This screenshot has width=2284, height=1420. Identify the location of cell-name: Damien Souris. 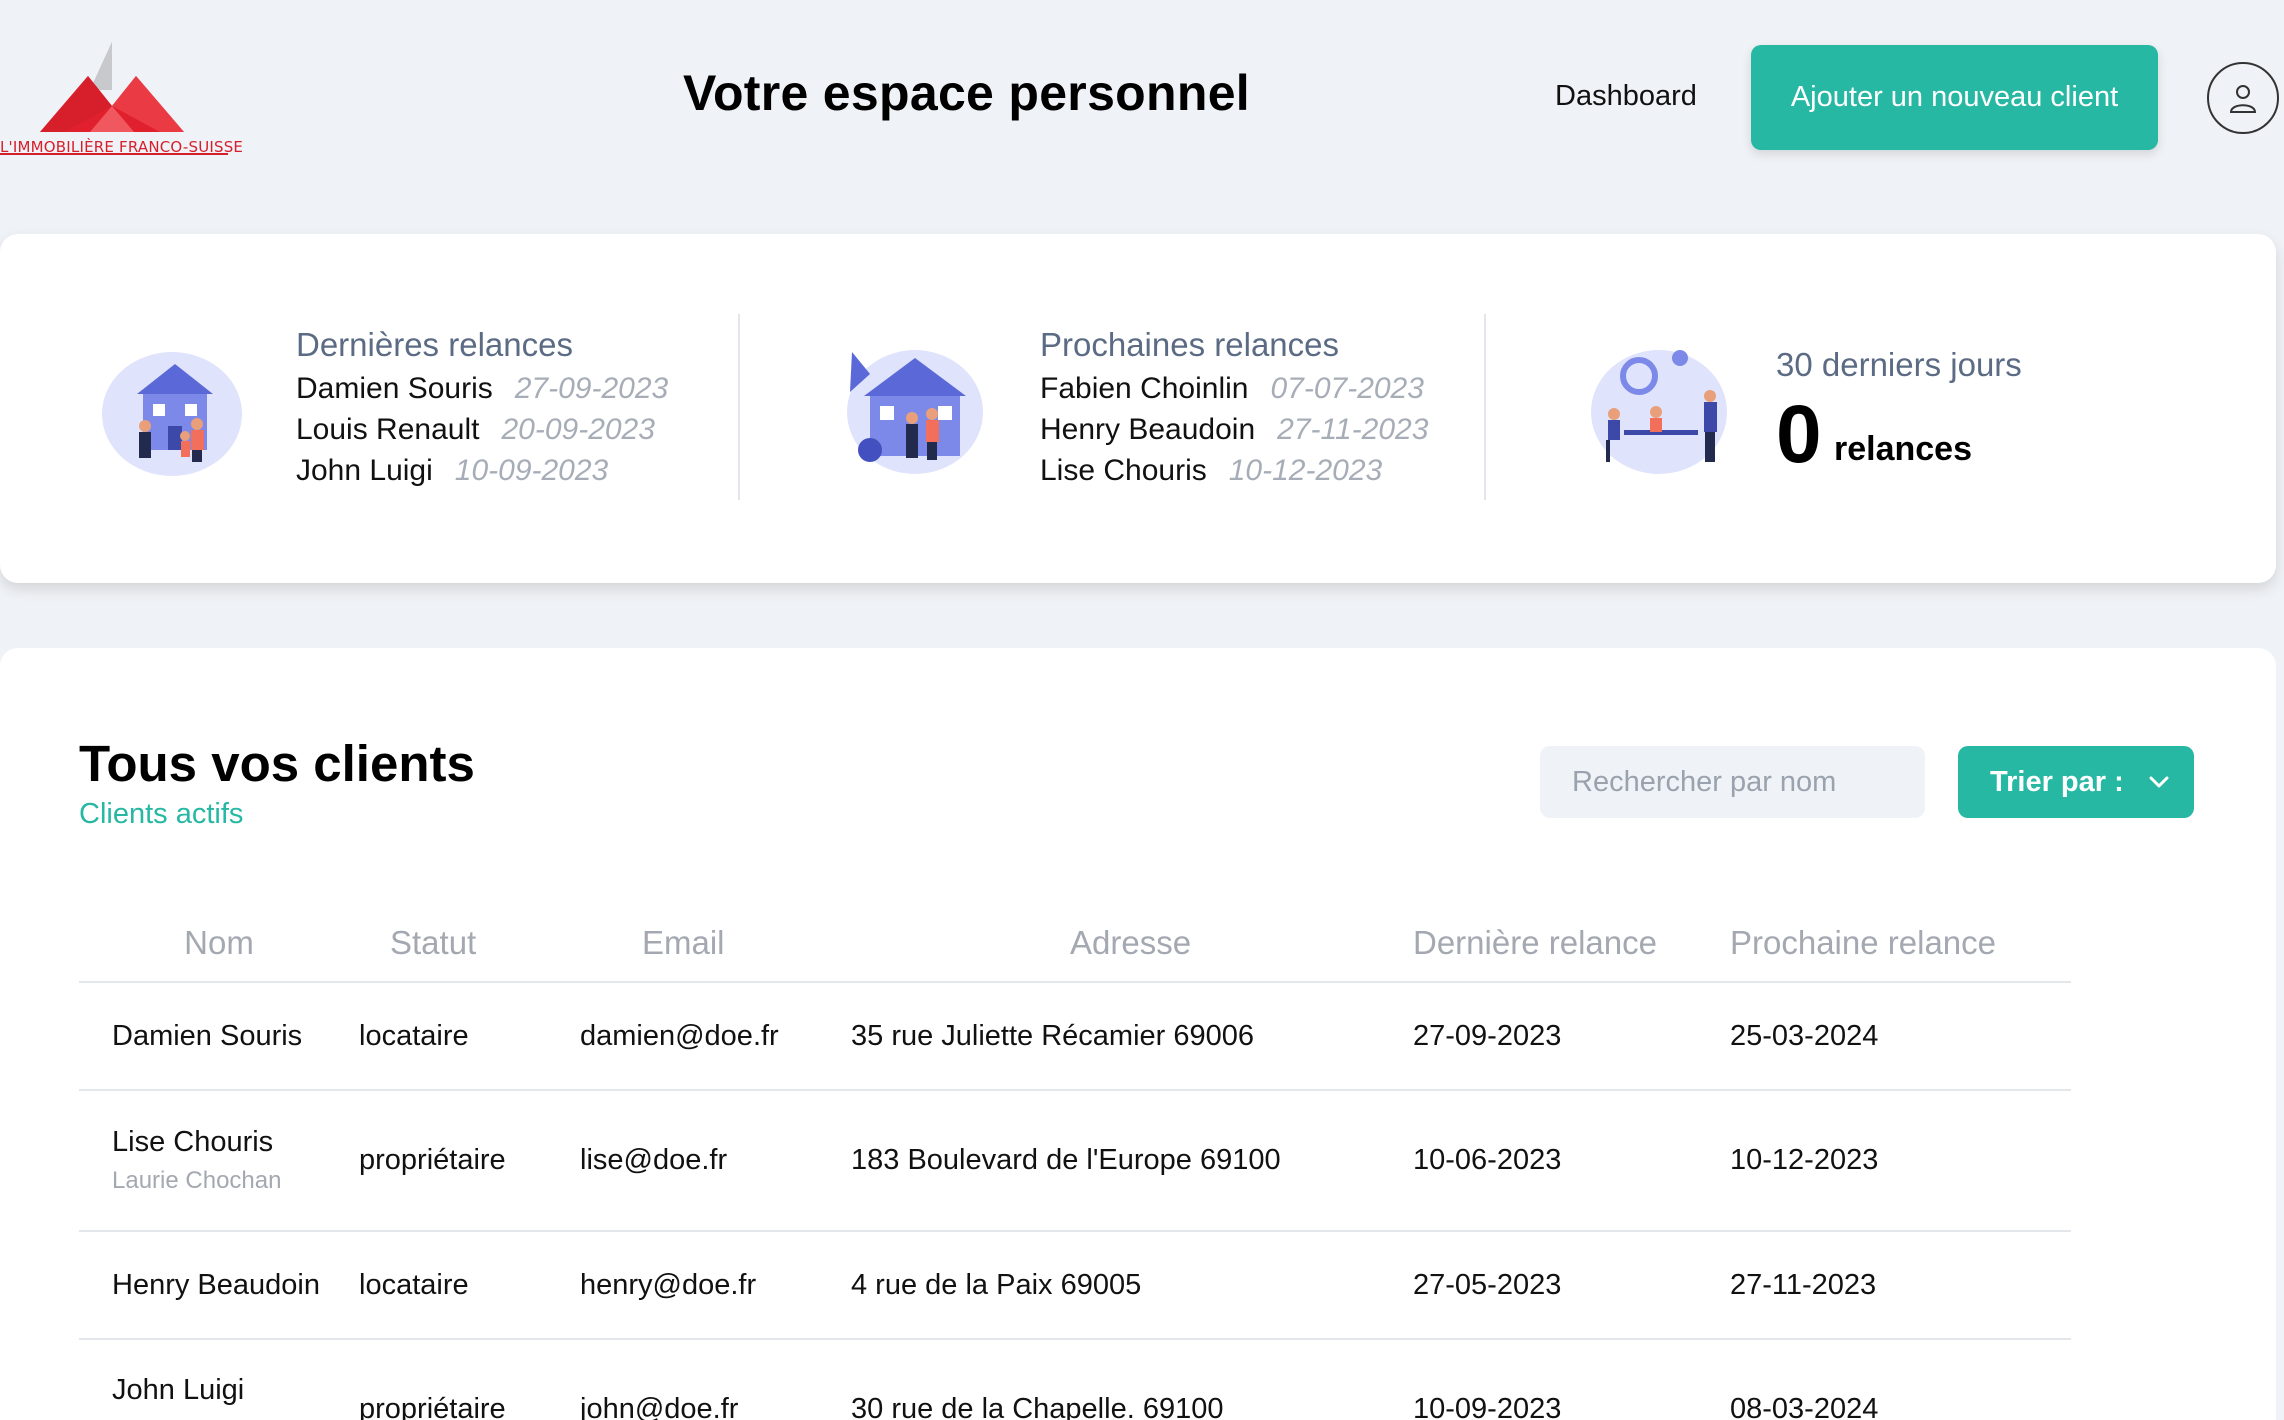
(219, 1036).